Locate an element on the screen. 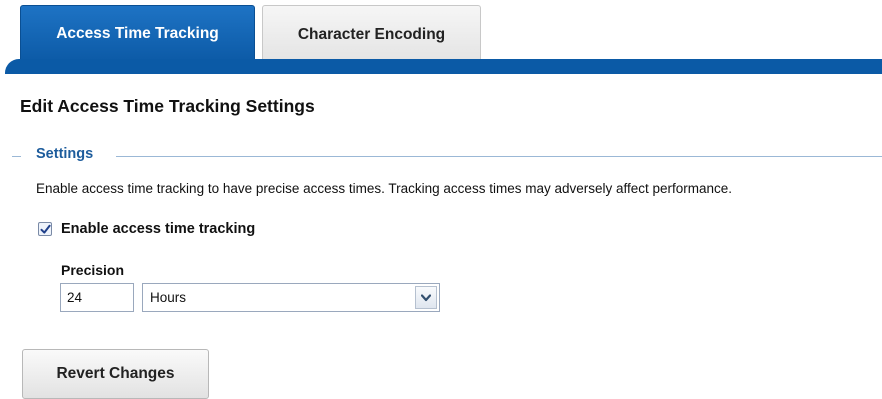  chevron-down-icon is located at coordinates (426, 297).